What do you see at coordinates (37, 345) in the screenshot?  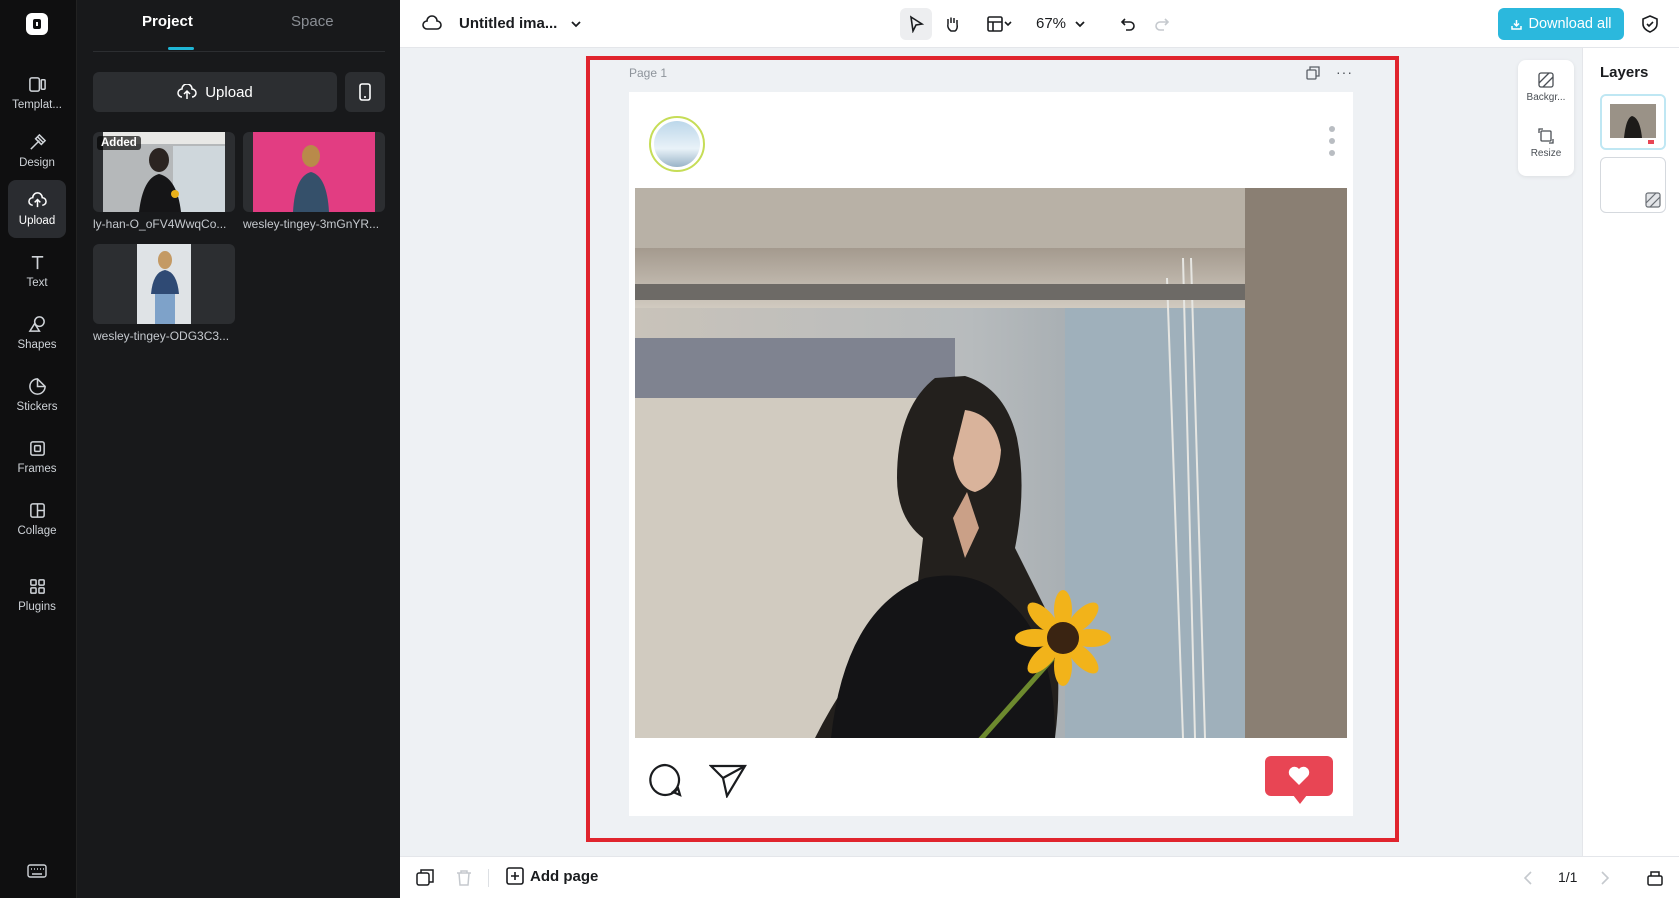 I see `rail-label: Shapes` at bounding box center [37, 345].